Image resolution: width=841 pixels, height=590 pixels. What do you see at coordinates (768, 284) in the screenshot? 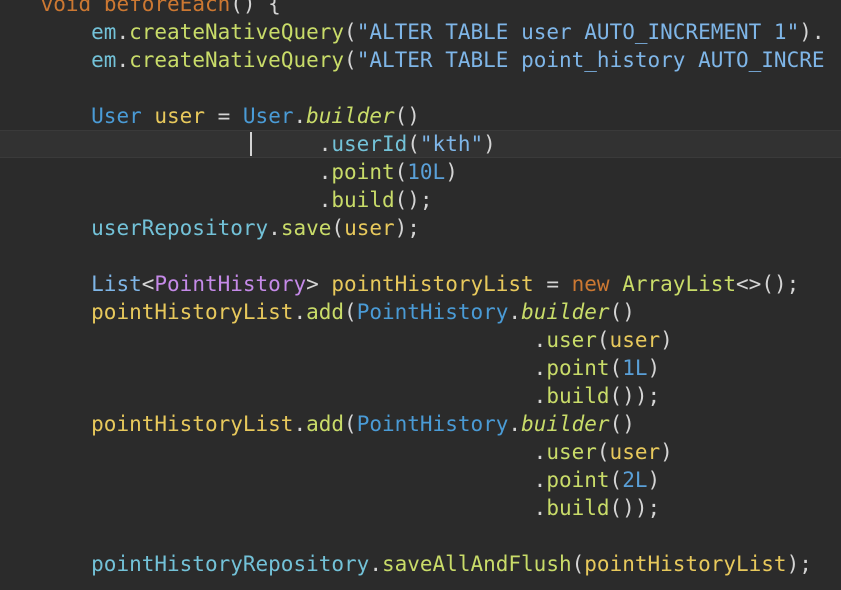
I see `code-token: <>();` at bounding box center [768, 284].